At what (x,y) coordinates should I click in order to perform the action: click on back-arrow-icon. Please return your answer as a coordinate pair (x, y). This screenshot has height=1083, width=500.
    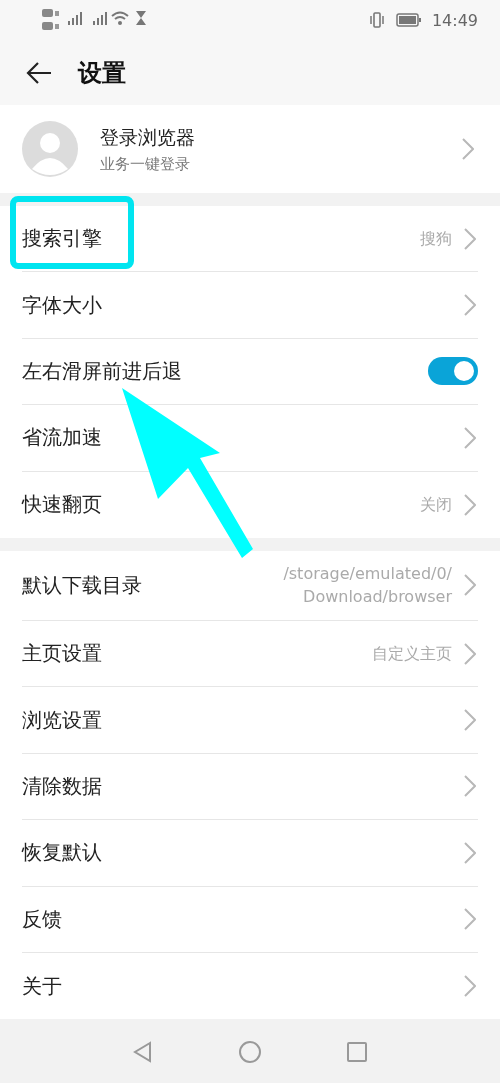
    Looking at the image, I should click on (39, 72).